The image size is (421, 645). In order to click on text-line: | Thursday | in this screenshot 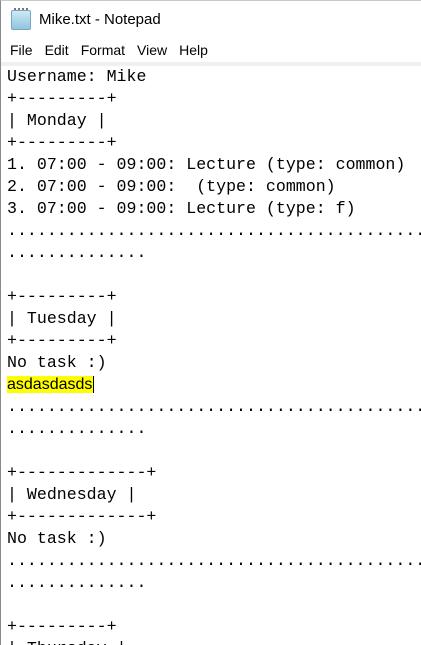, I will do `click(214, 641)`.